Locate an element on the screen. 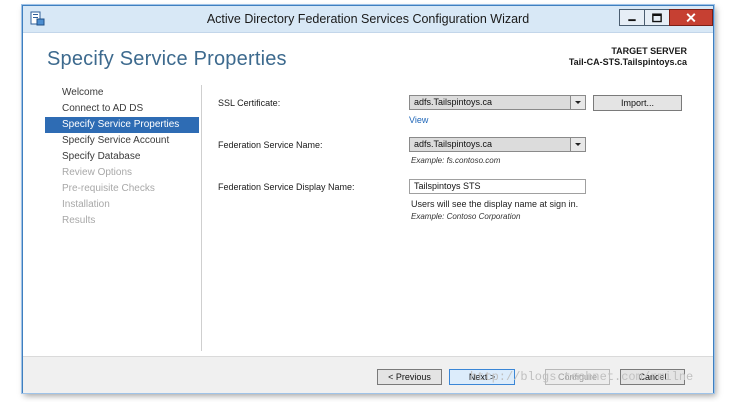 This screenshot has width=739, height=402. nav-item-specify-service-properties: Specify Service Properties is located at coordinates (122, 125).